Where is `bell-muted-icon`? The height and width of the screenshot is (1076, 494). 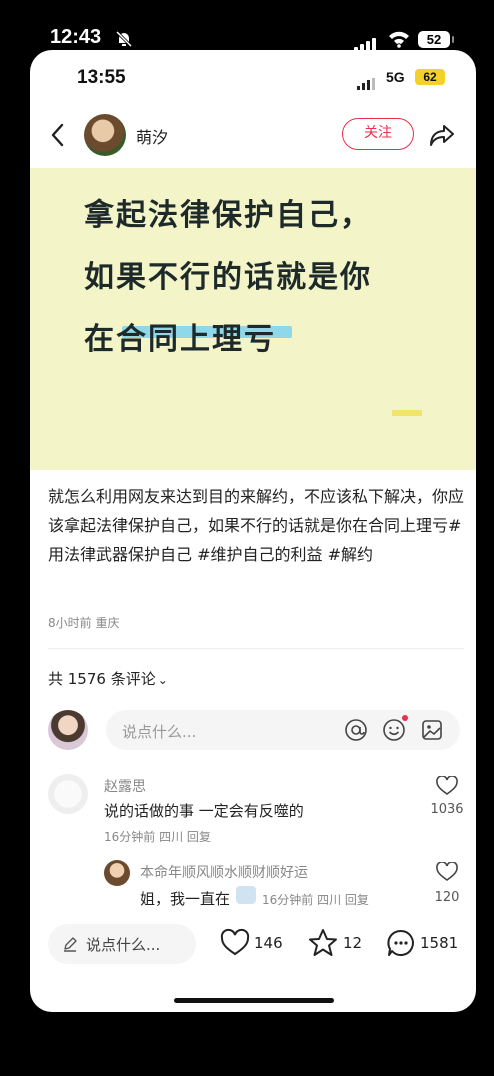 bell-muted-icon is located at coordinates (124, 39).